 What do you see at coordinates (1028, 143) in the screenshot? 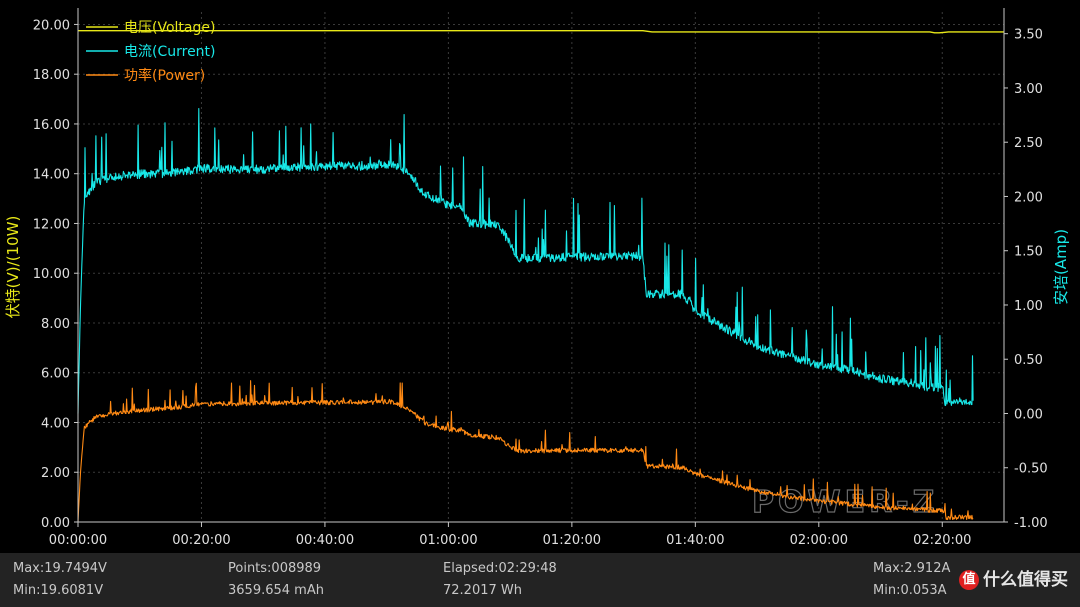
I see `right-tick-label: 2.50` at bounding box center [1028, 143].